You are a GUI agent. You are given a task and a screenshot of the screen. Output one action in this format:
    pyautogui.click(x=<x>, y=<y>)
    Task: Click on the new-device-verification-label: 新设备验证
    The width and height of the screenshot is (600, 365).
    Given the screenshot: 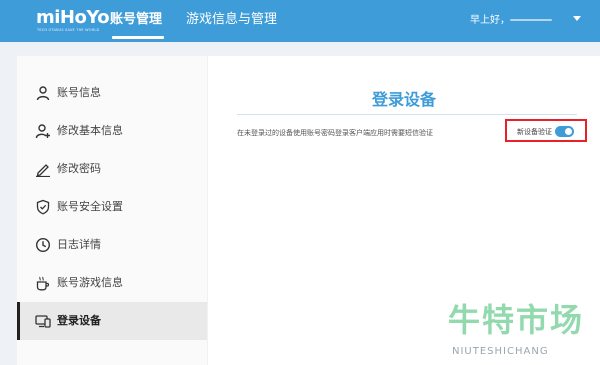 What is the action you would take?
    pyautogui.click(x=534, y=132)
    